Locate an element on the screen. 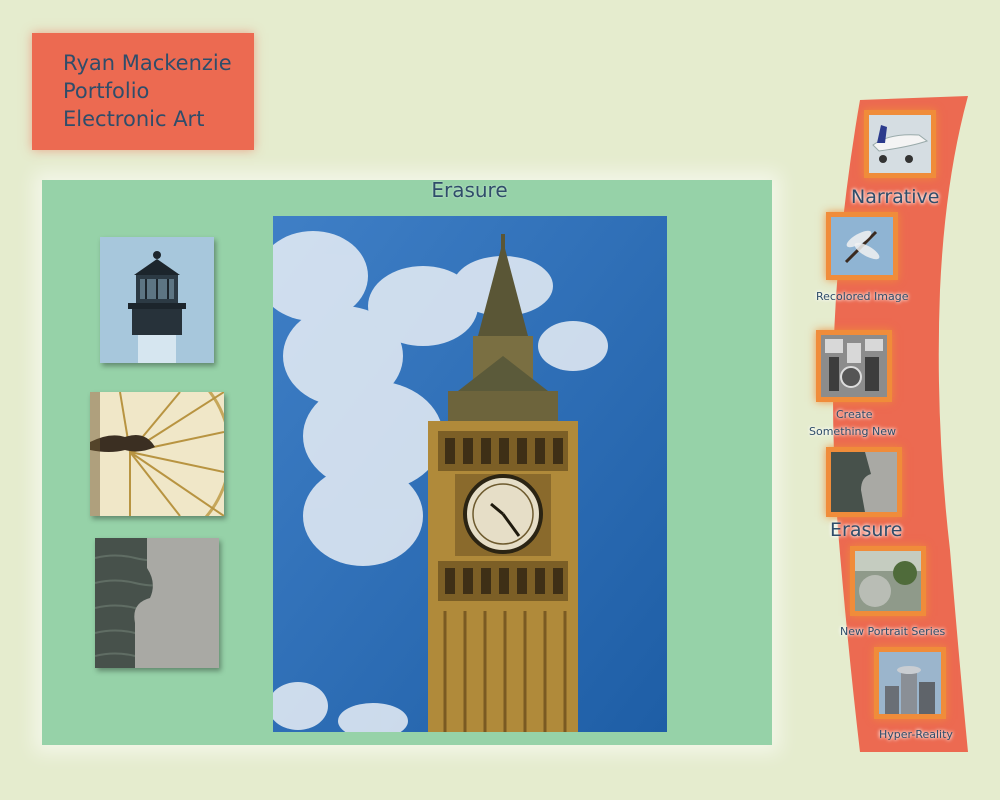 This screenshot has width=1000, height=800. nav-thumb-narrative is located at coordinates (900, 144).